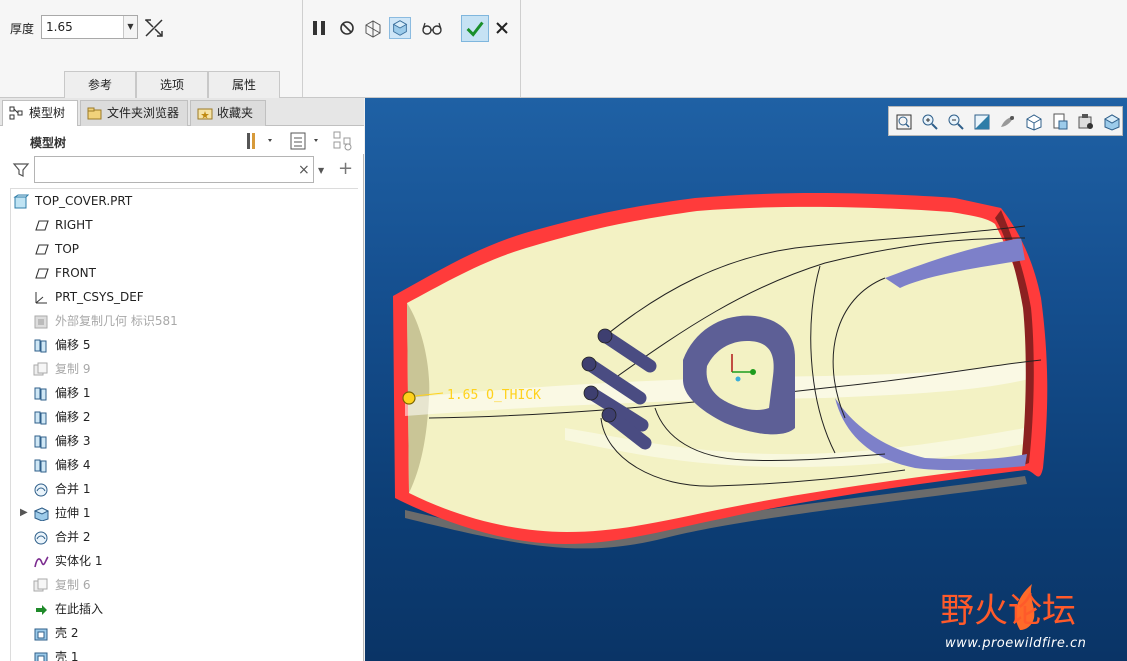 This screenshot has width=1127, height=661. I want to click on model-tree-icon, so click(16, 113).